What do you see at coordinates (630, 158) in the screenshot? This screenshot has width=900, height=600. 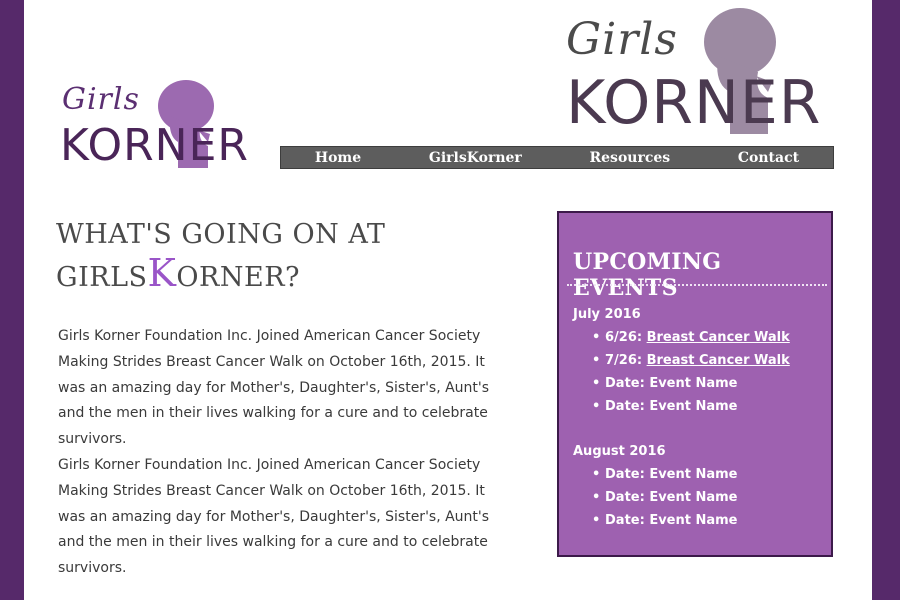 I see `nav-resources: Resources` at bounding box center [630, 158].